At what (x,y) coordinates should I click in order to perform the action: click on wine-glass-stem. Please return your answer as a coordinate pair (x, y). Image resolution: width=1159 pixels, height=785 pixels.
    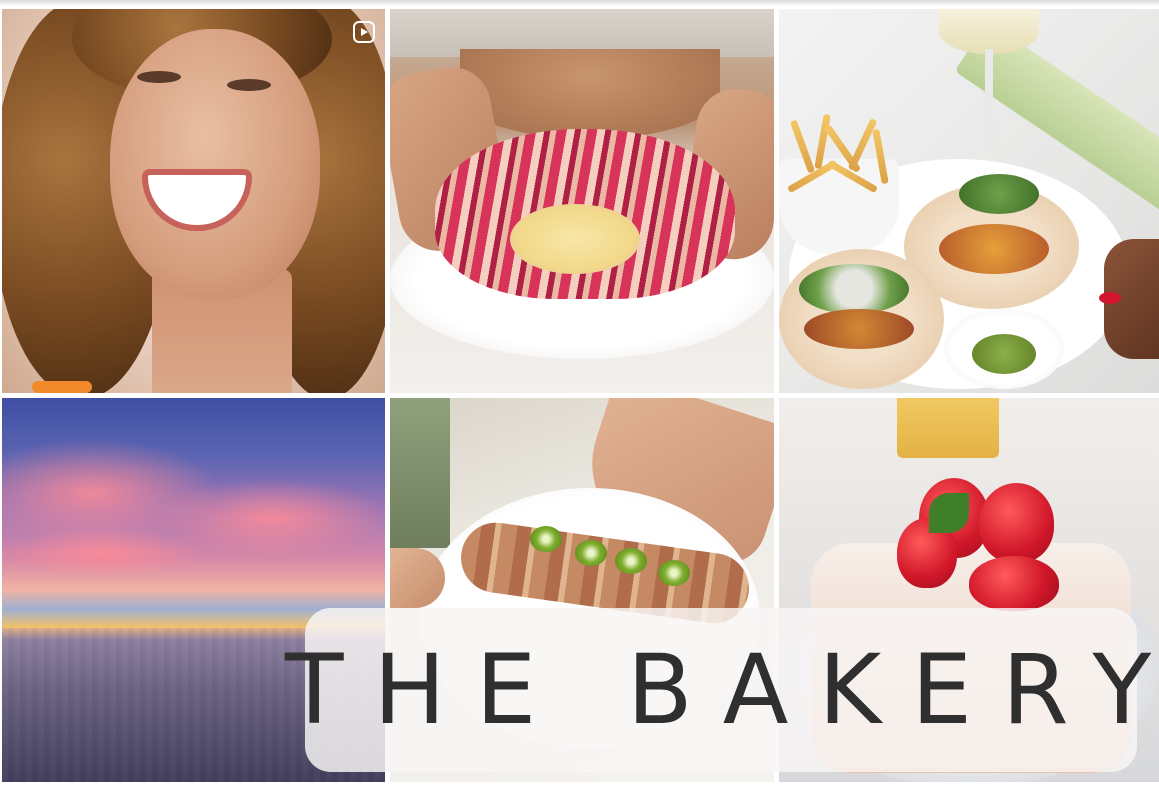
    Looking at the image, I should click on (989, 99).